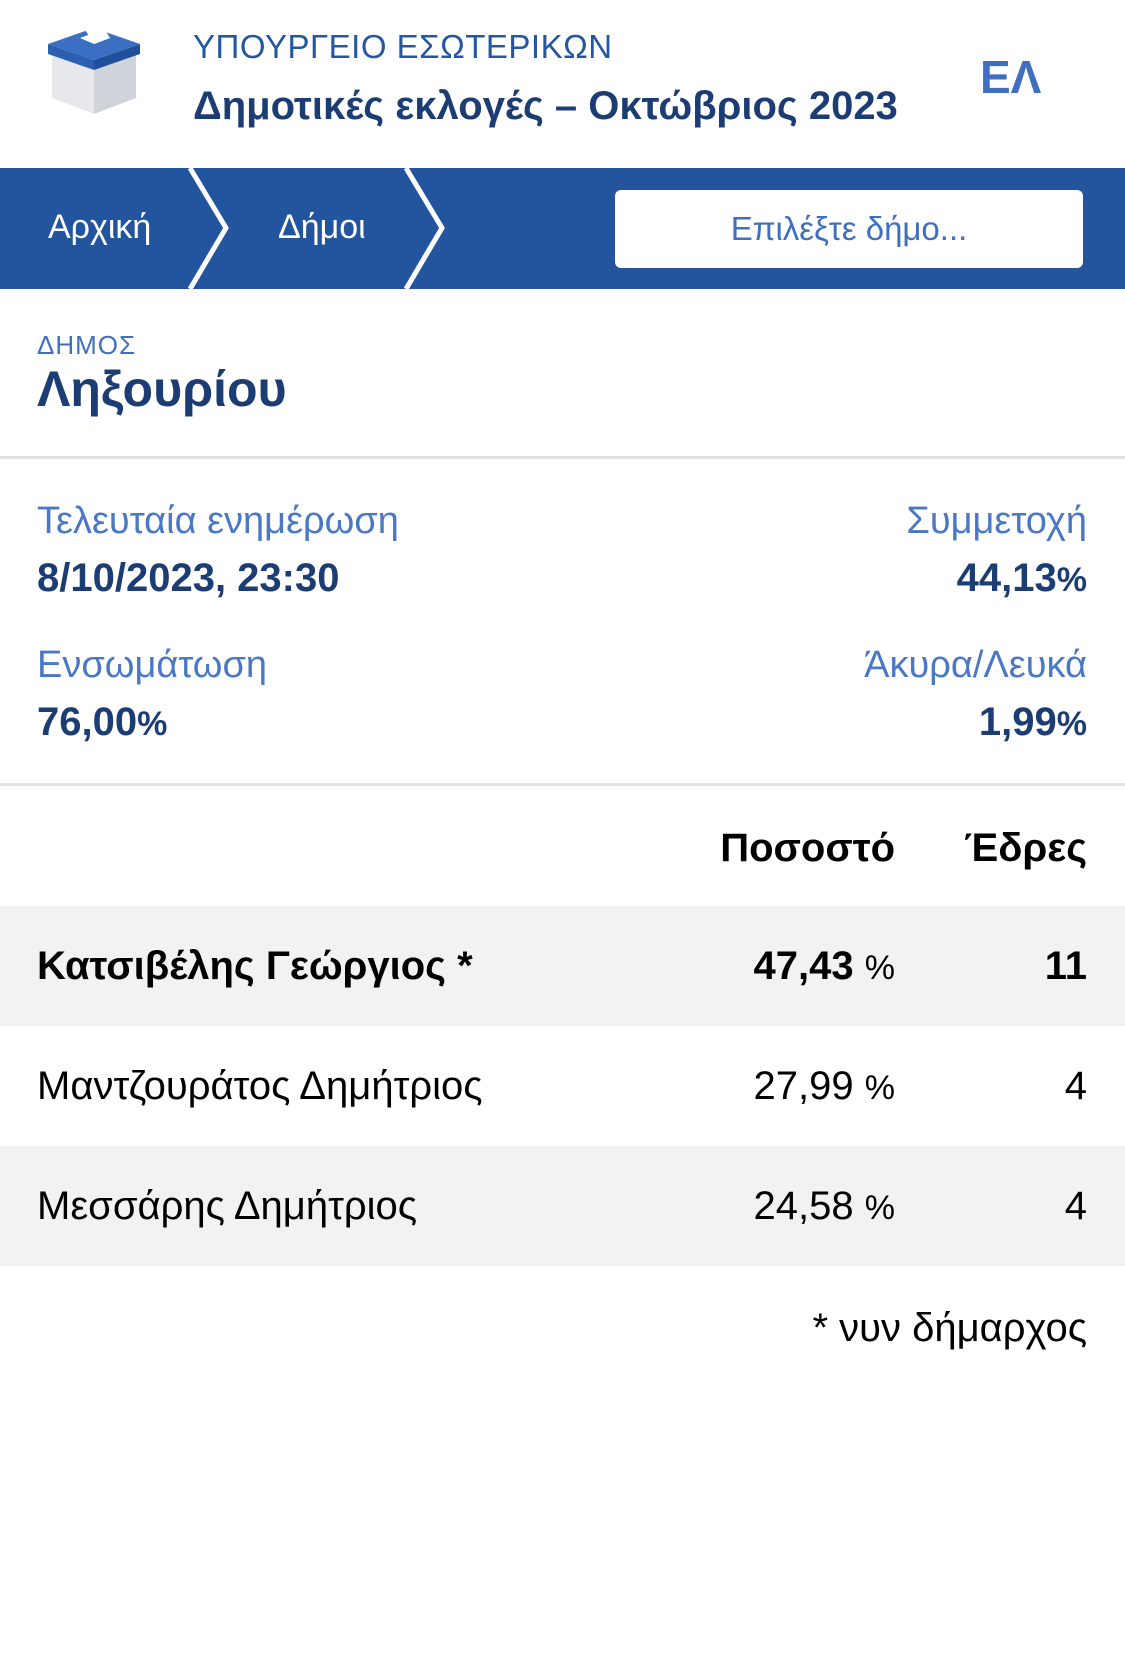 The image size is (1125, 1653). What do you see at coordinates (87, 722) in the screenshot?
I see `integration-number: 76,00` at bounding box center [87, 722].